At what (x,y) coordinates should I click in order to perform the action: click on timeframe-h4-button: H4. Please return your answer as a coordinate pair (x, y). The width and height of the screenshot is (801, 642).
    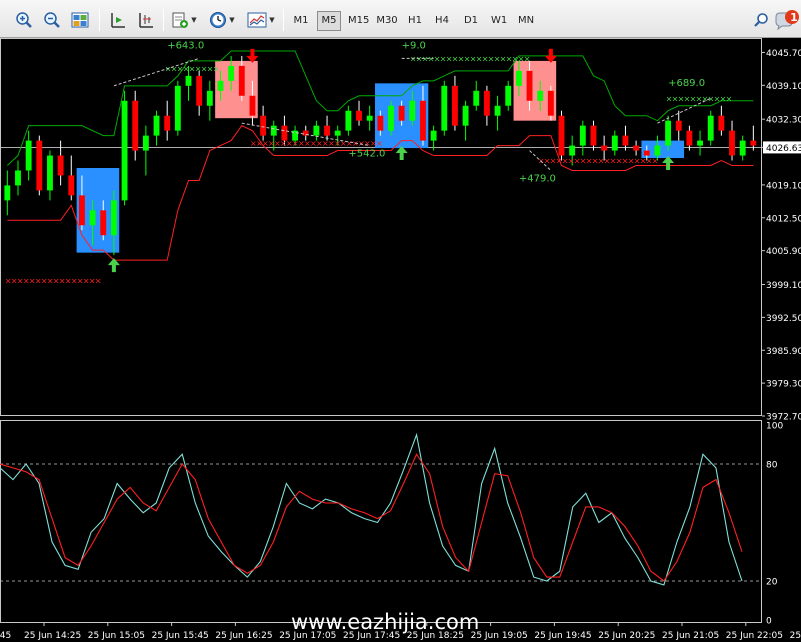
    Looking at the image, I should click on (442, 21).